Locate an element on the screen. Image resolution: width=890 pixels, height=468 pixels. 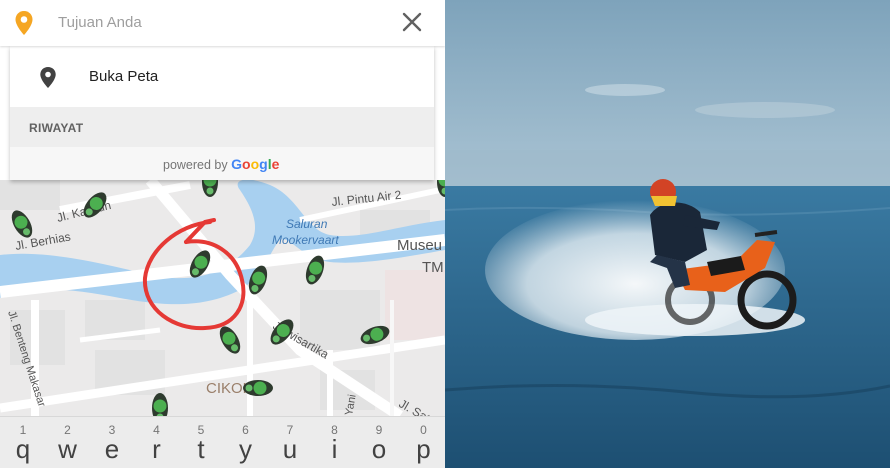
key-e: 3e is located at coordinates (112, 442).